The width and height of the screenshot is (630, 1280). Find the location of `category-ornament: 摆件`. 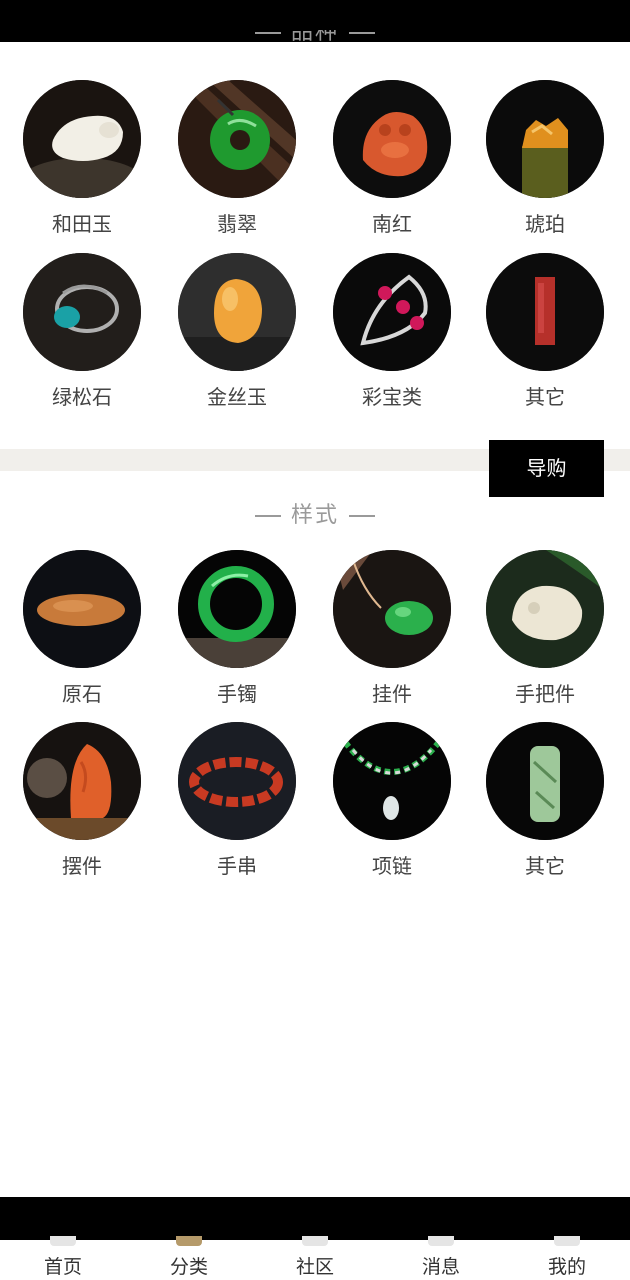

category-ornament: 摆件 is located at coordinates (82, 800).